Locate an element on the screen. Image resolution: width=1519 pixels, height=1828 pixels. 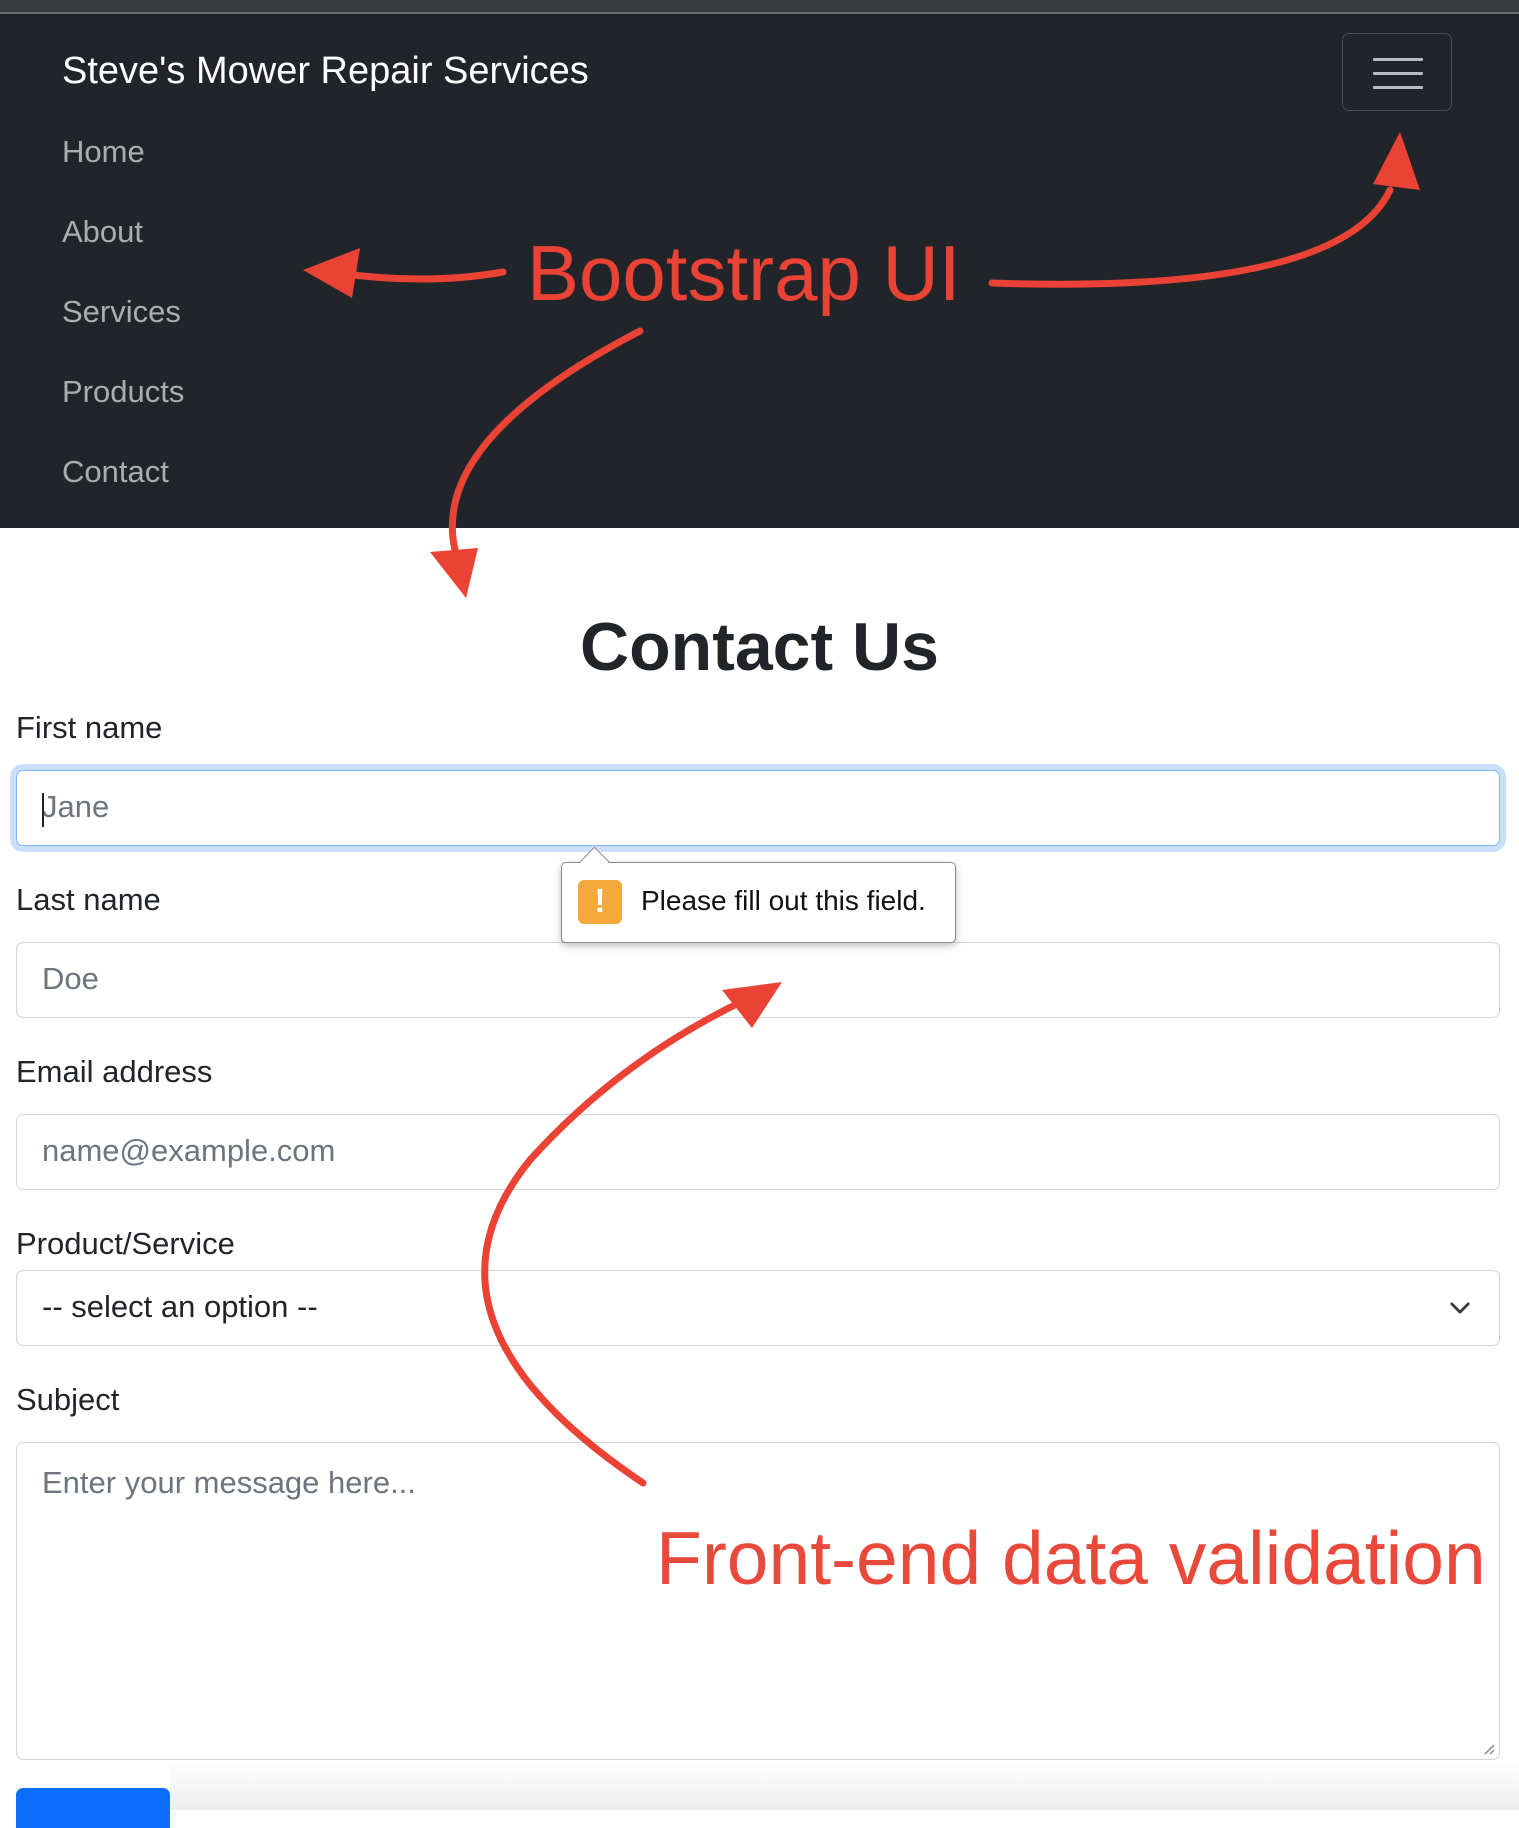
email-input: name@example.com is located at coordinates (758, 1152).